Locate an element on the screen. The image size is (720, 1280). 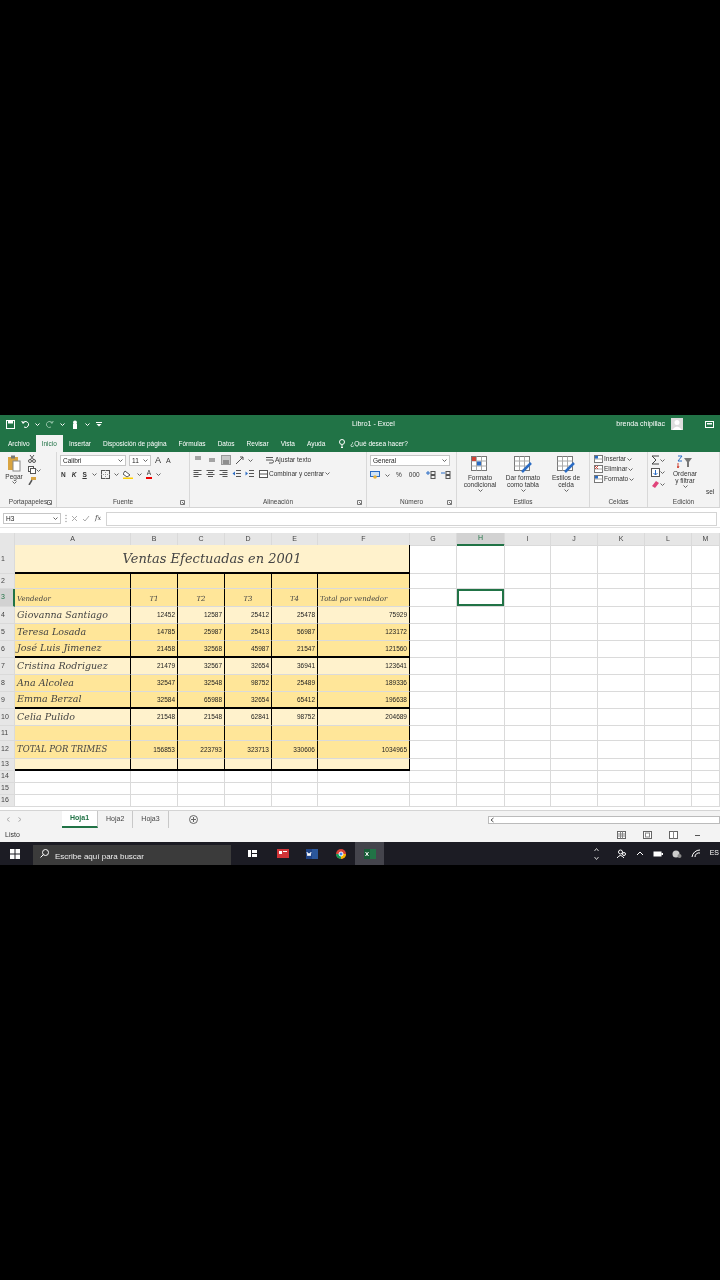
decrease-indent-icon is located at coordinates (236, 473).